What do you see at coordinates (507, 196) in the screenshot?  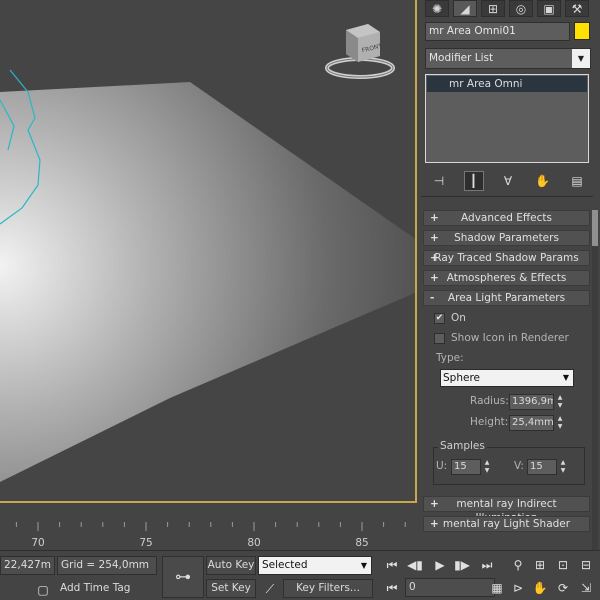 I see `divider` at bounding box center [507, 196].